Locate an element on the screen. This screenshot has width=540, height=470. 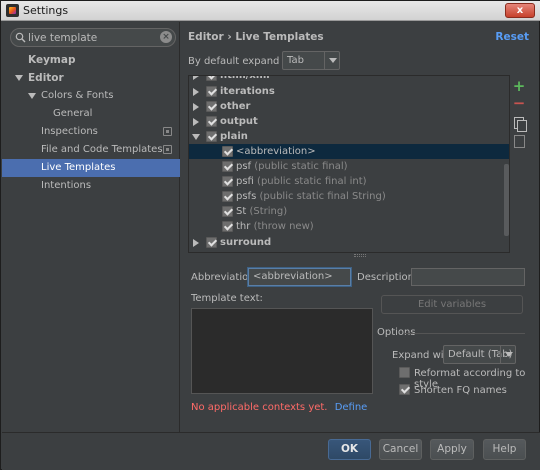
apply-button: Apply is located at coordinates (452, 449).